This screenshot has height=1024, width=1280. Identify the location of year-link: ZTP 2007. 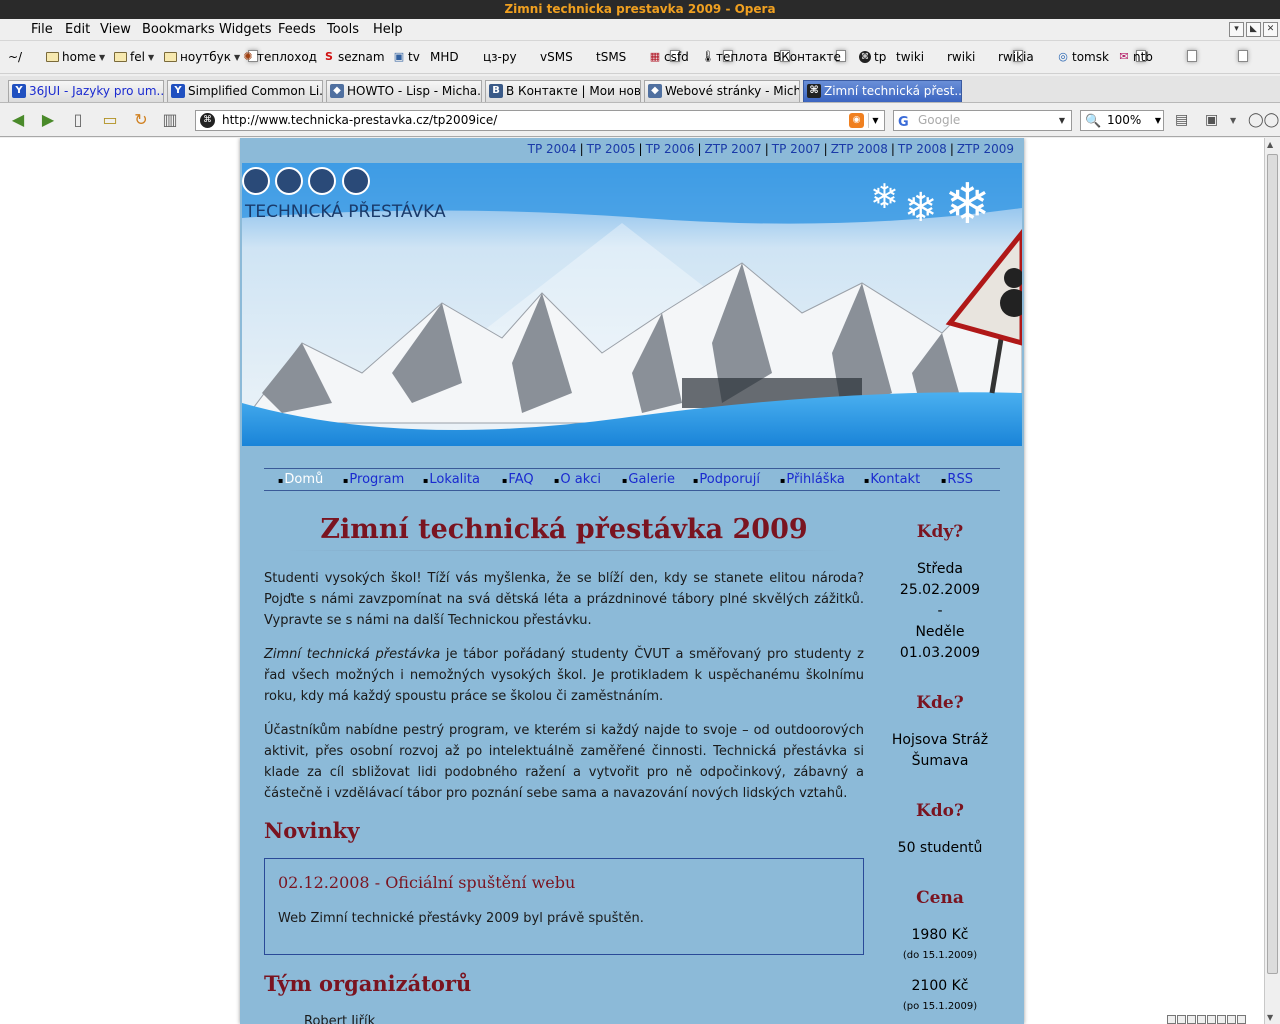
(733, 149).